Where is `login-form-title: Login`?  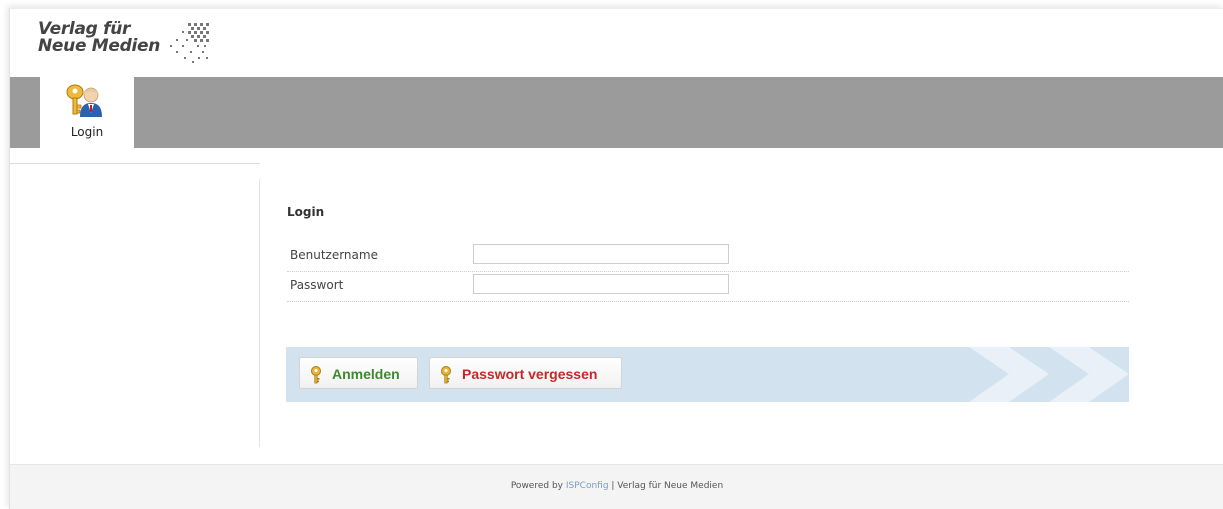
login-form-title: Login is located at coordinates (306, 212).